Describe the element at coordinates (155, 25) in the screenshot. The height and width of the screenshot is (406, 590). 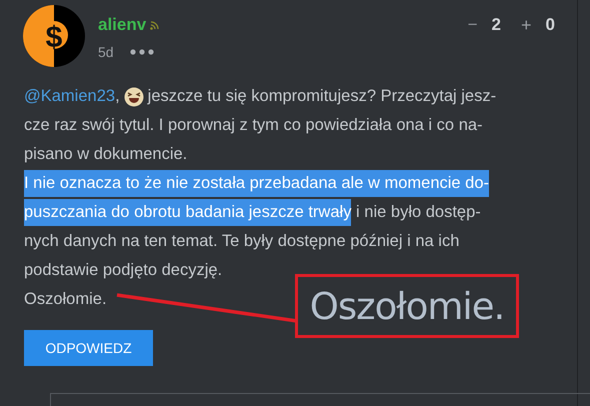
I see `rss-icon` at that location.